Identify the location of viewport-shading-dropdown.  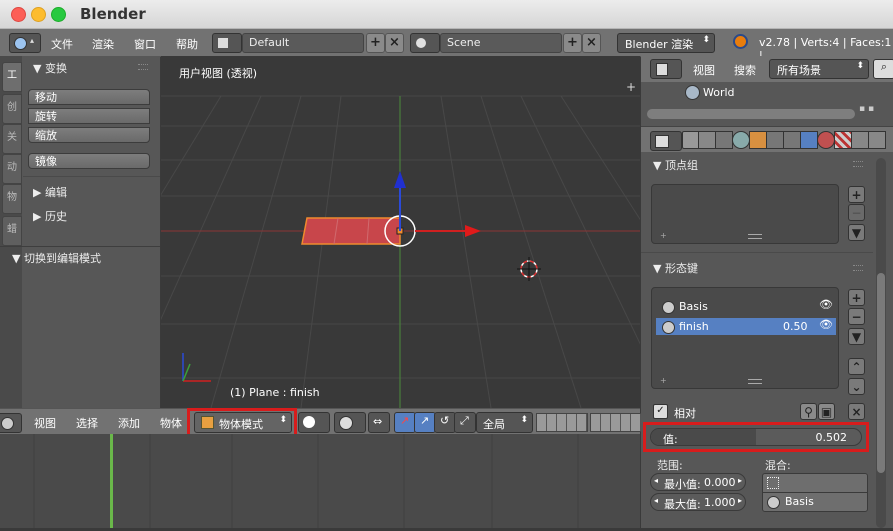
(314, 422).